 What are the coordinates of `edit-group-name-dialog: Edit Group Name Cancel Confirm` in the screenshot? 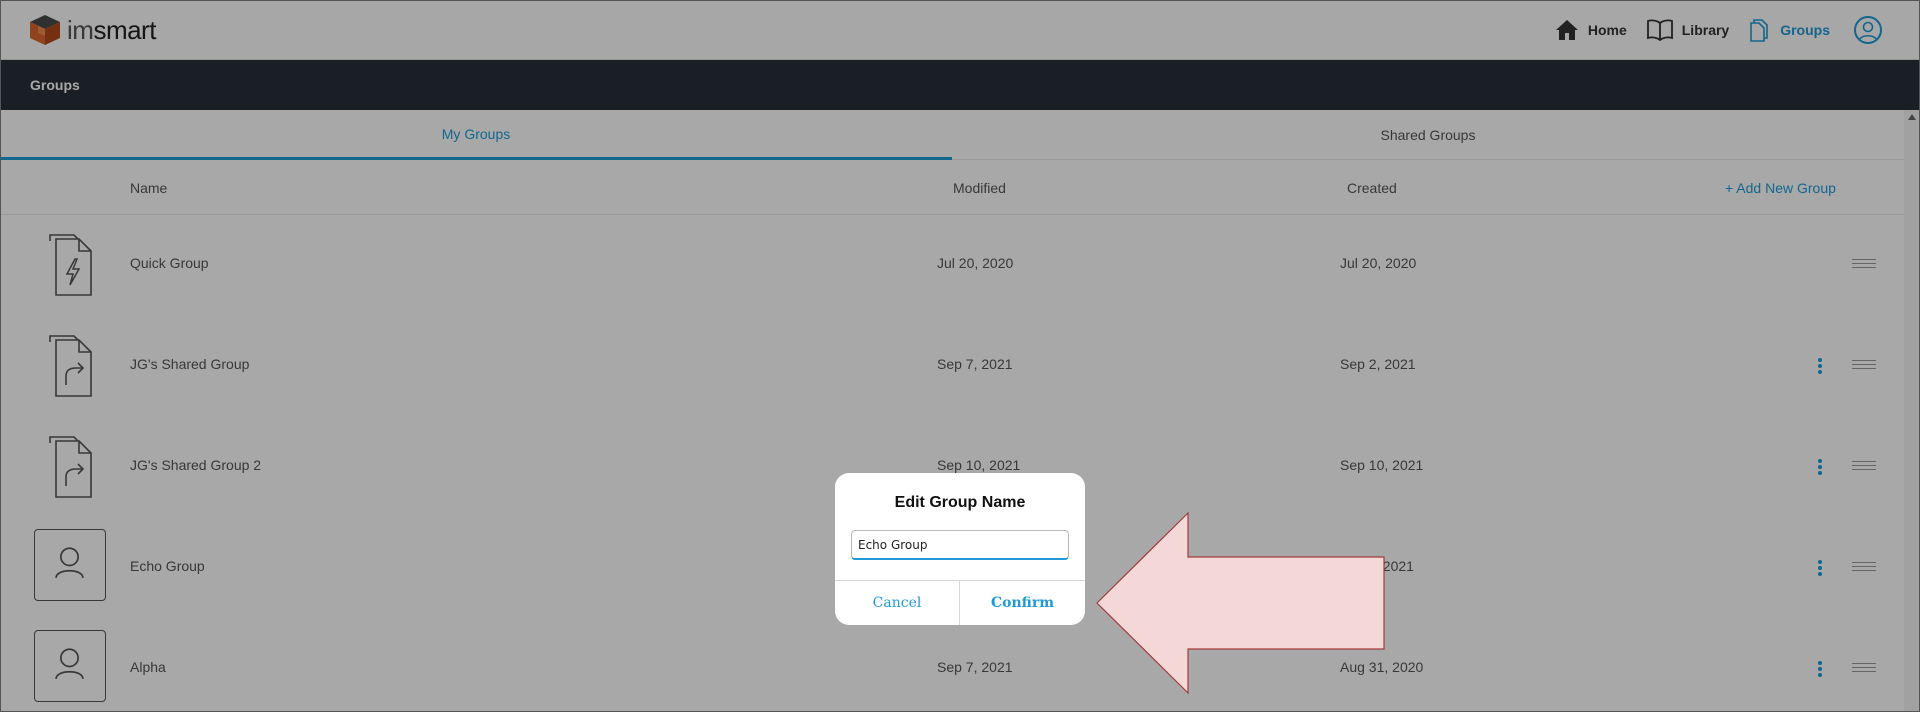 It's located at (960, 549).